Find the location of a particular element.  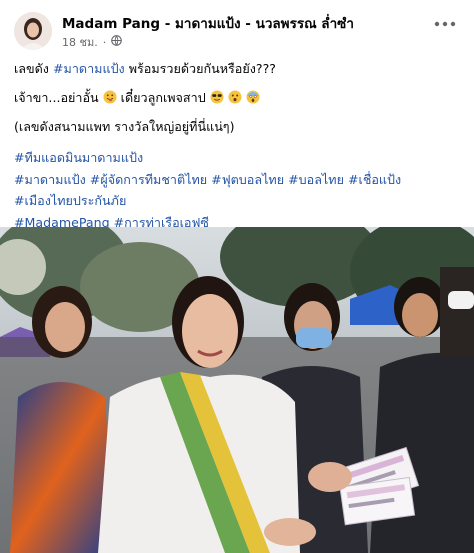

post-meta: 18 ชม. · is located at coordinates (92, 42).